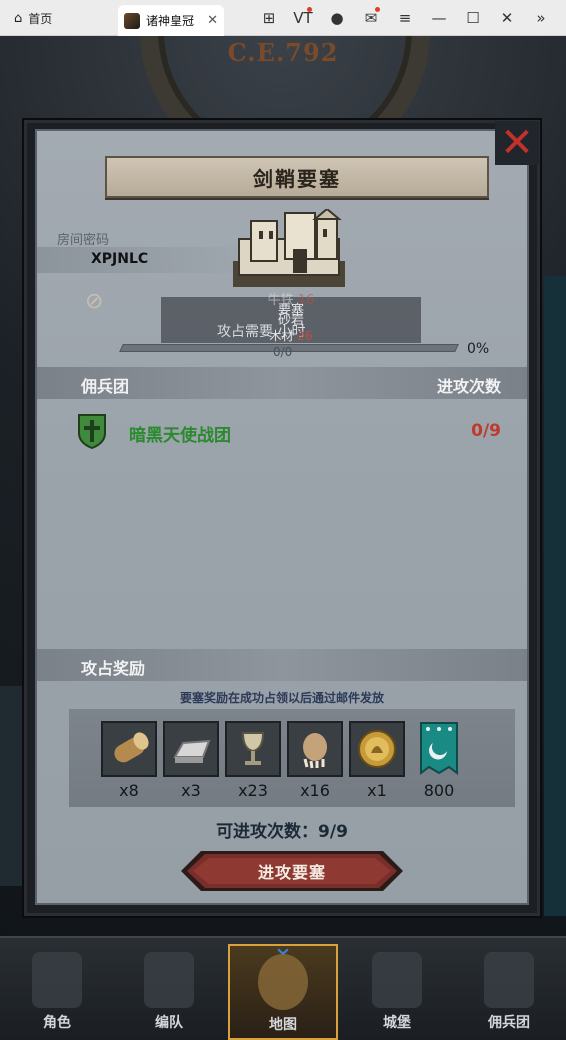 The width and height of the screenshot is (566, 1040). Describe the element at coordinates (253, 749) in the screenshot. I see `goblet-icon` at that location.